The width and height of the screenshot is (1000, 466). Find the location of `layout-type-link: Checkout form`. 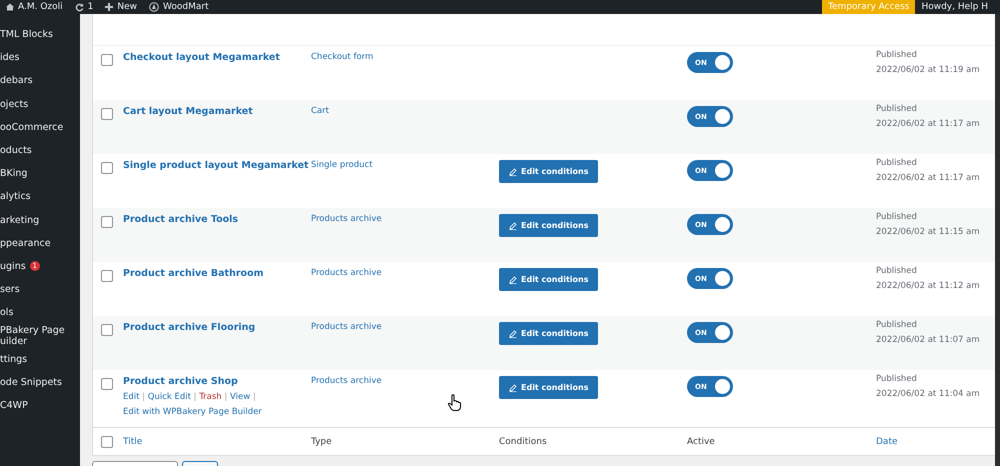

layout-type-link: Checkout form is located at coordinates (342, 56).